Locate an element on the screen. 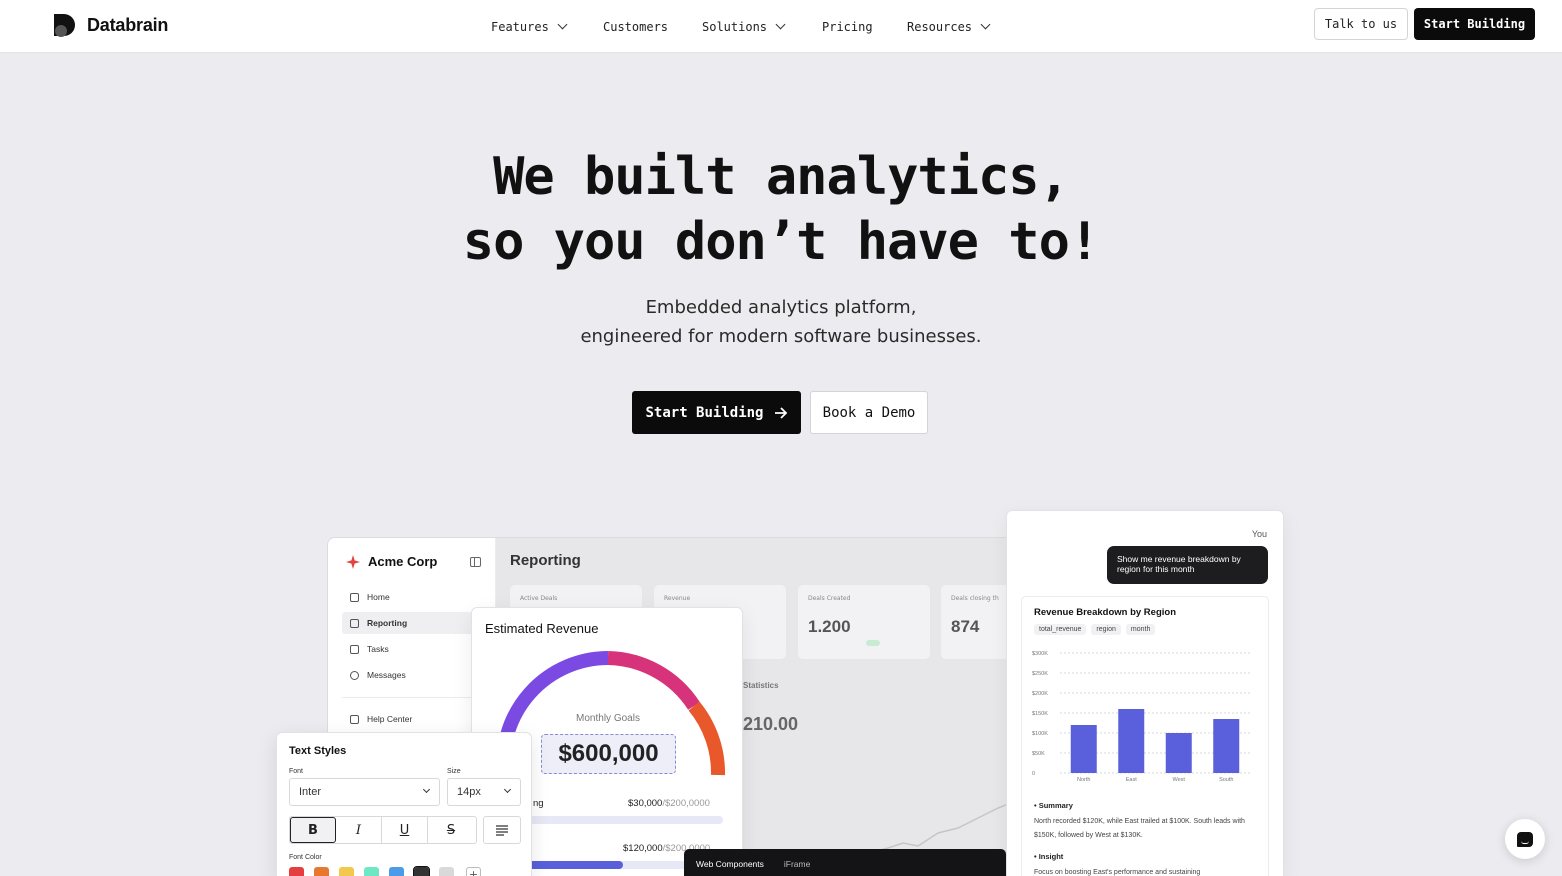  y-tick-label: $100K is located at coordinates (1040, 734).